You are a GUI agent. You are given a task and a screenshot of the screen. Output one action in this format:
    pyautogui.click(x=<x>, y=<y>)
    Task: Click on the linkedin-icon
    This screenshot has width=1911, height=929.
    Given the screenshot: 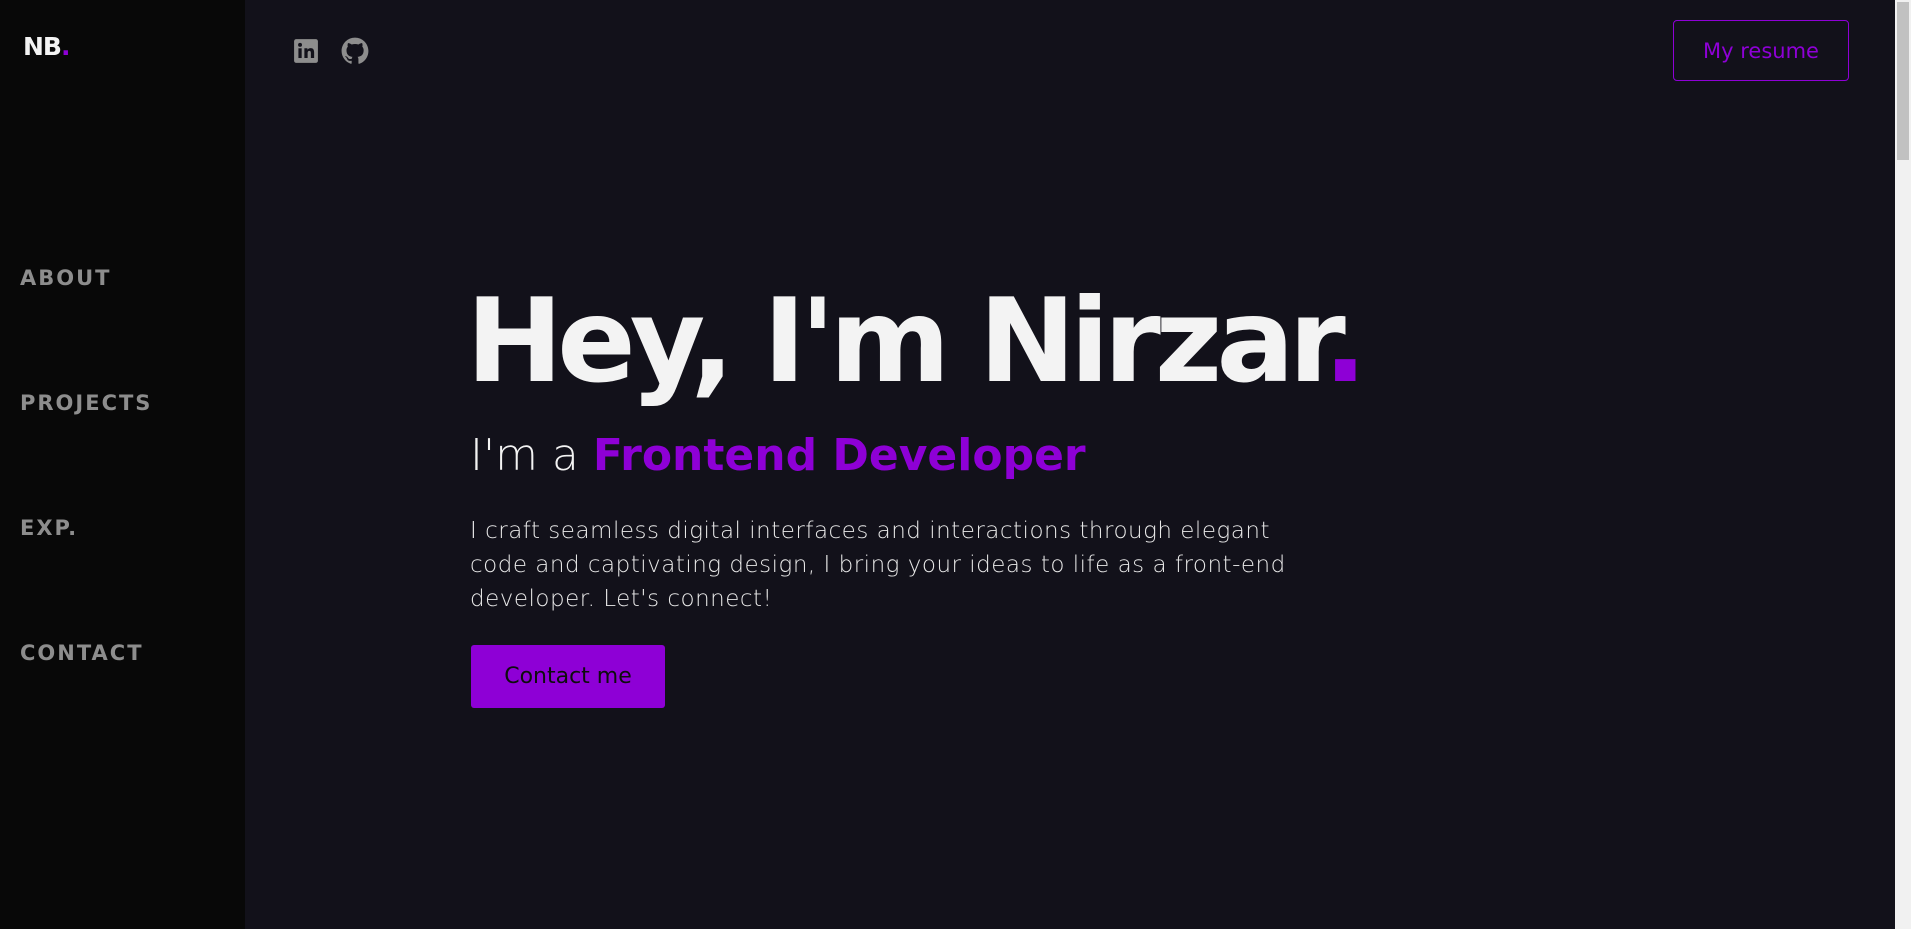 What is the action you would take?
    pyautogui.click(x=306, y=51)
    